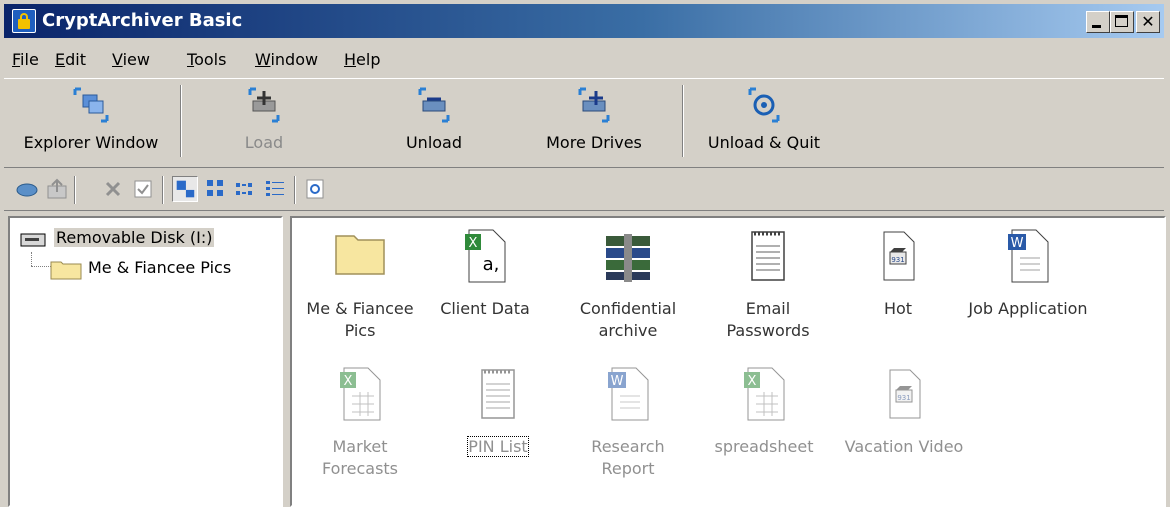 This screenshot has width=1170, height=507. I want to click on explorer-window-label: Explorer Window, so click(91, 142).